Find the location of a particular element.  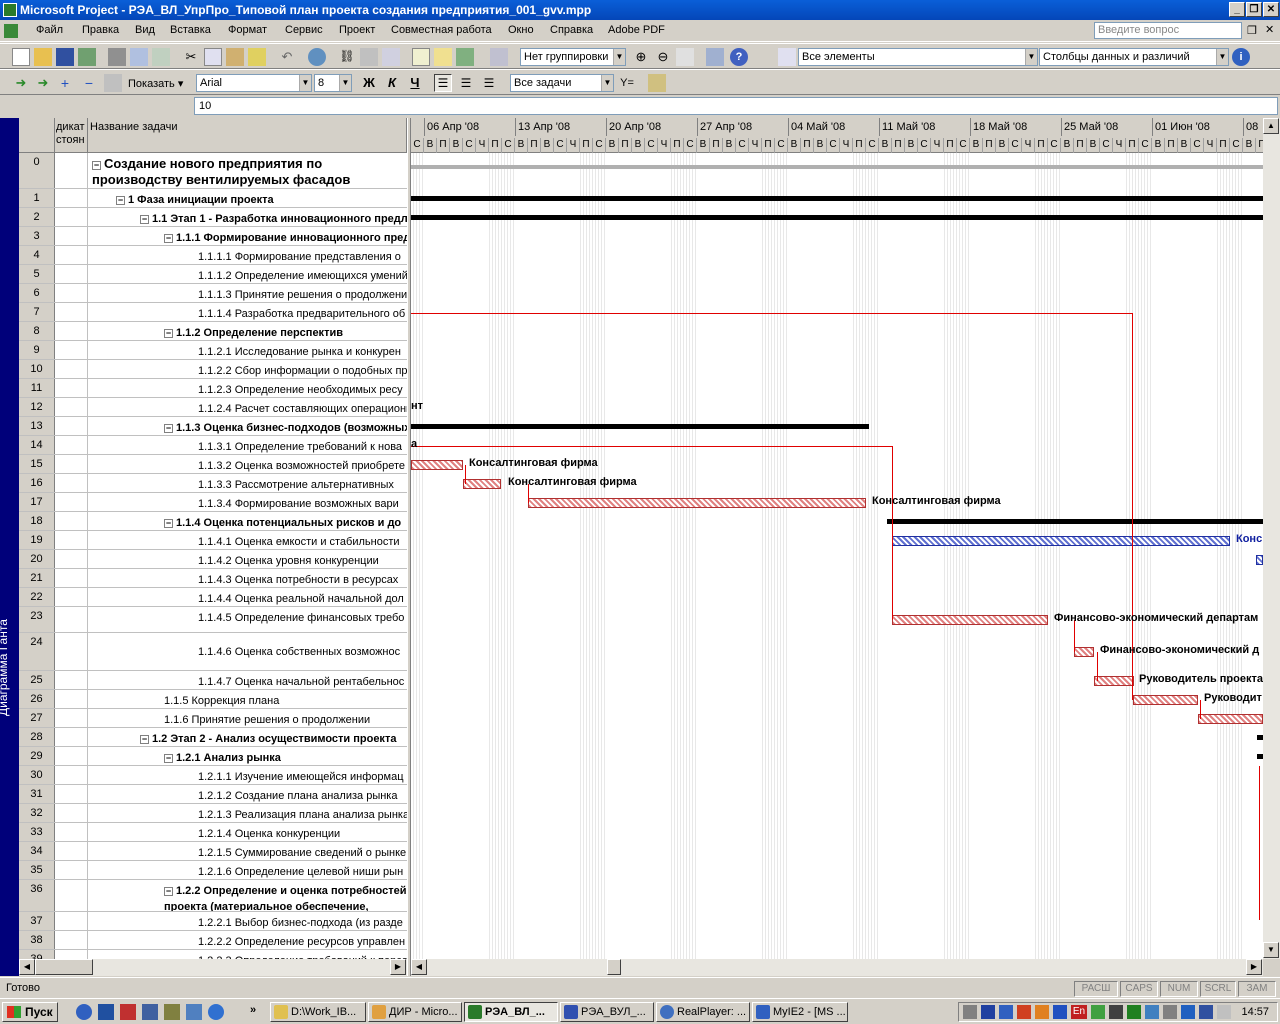

bold-button: Ж is located at coordinates (369, 83).